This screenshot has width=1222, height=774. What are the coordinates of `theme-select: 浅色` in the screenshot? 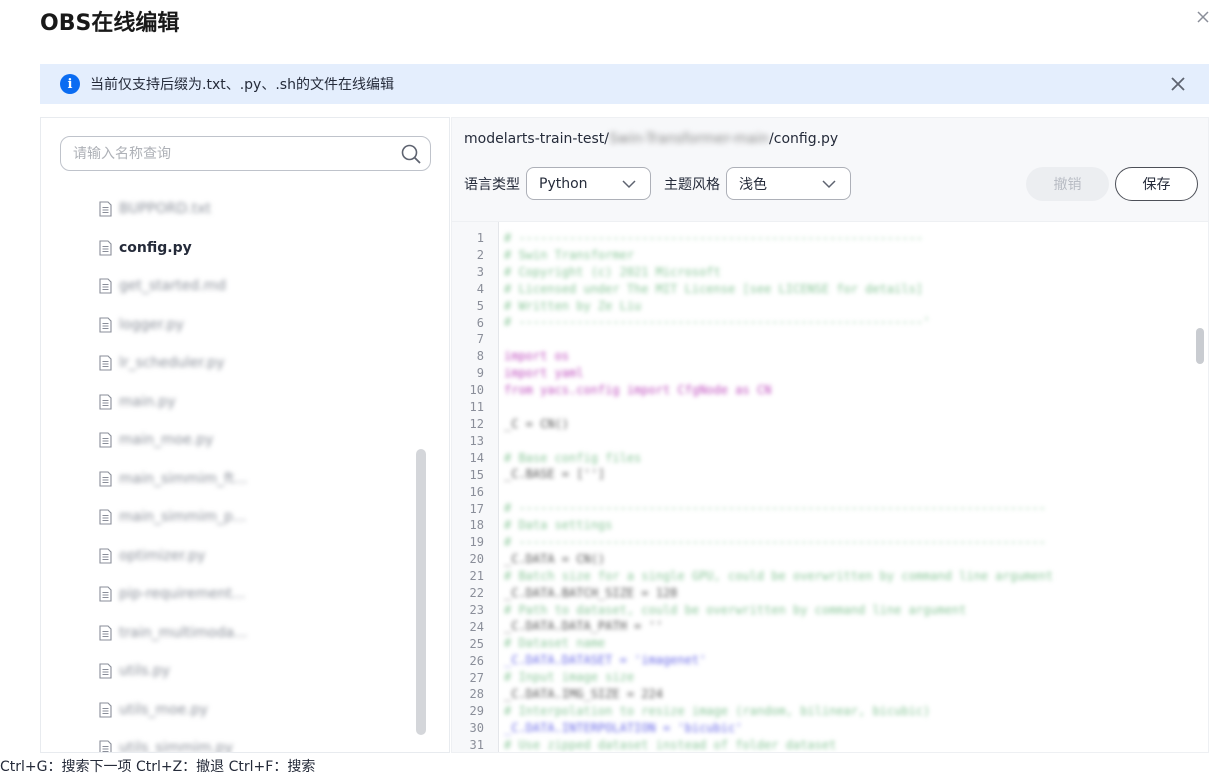 It's located at (788, 183).